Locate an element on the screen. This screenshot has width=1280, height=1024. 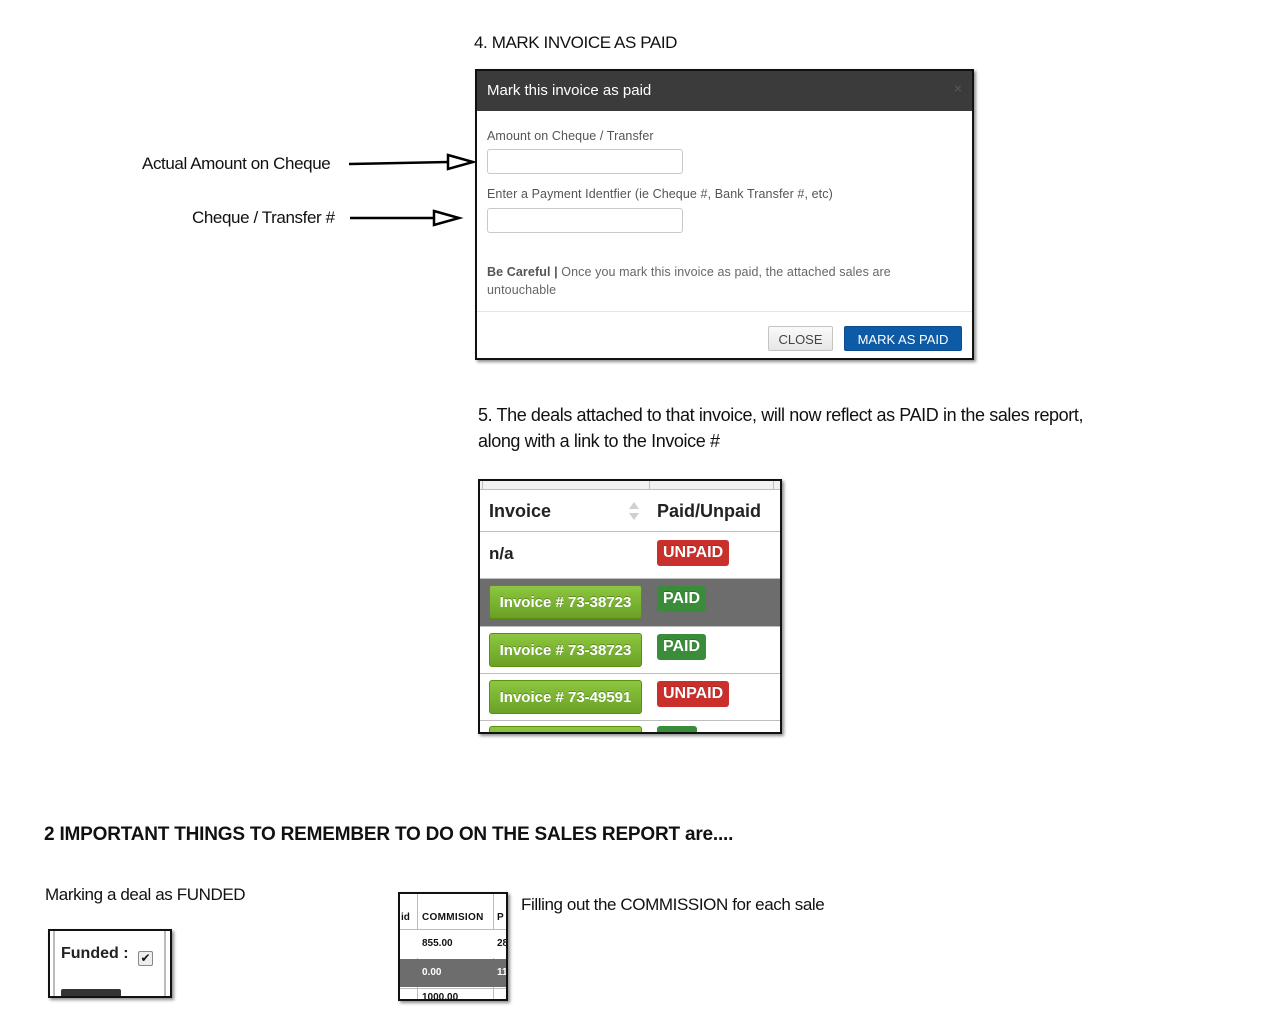
close-button: CLOSE is located at coordinates (800, 338).